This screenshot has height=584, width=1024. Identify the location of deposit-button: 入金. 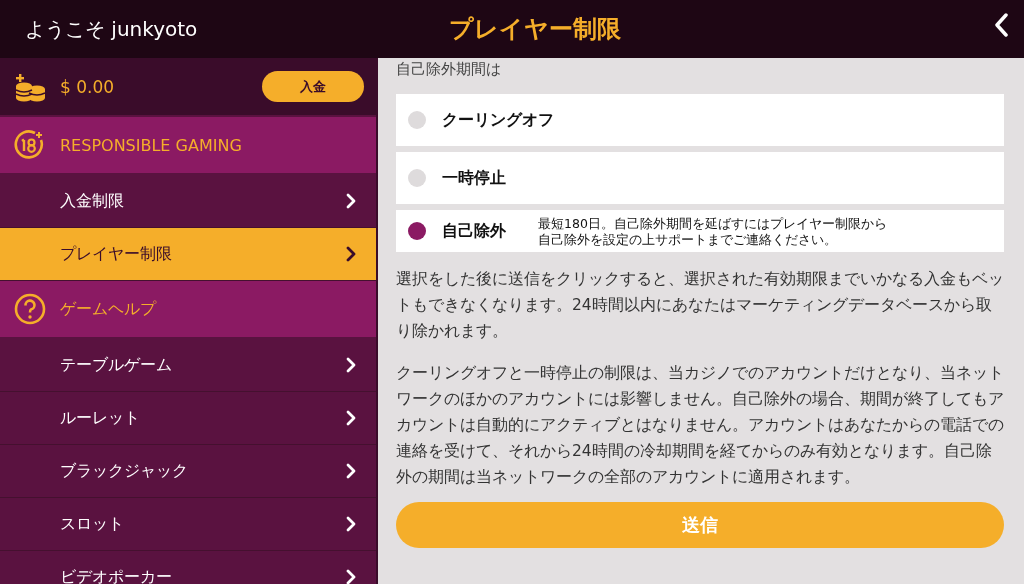
(313, 86).